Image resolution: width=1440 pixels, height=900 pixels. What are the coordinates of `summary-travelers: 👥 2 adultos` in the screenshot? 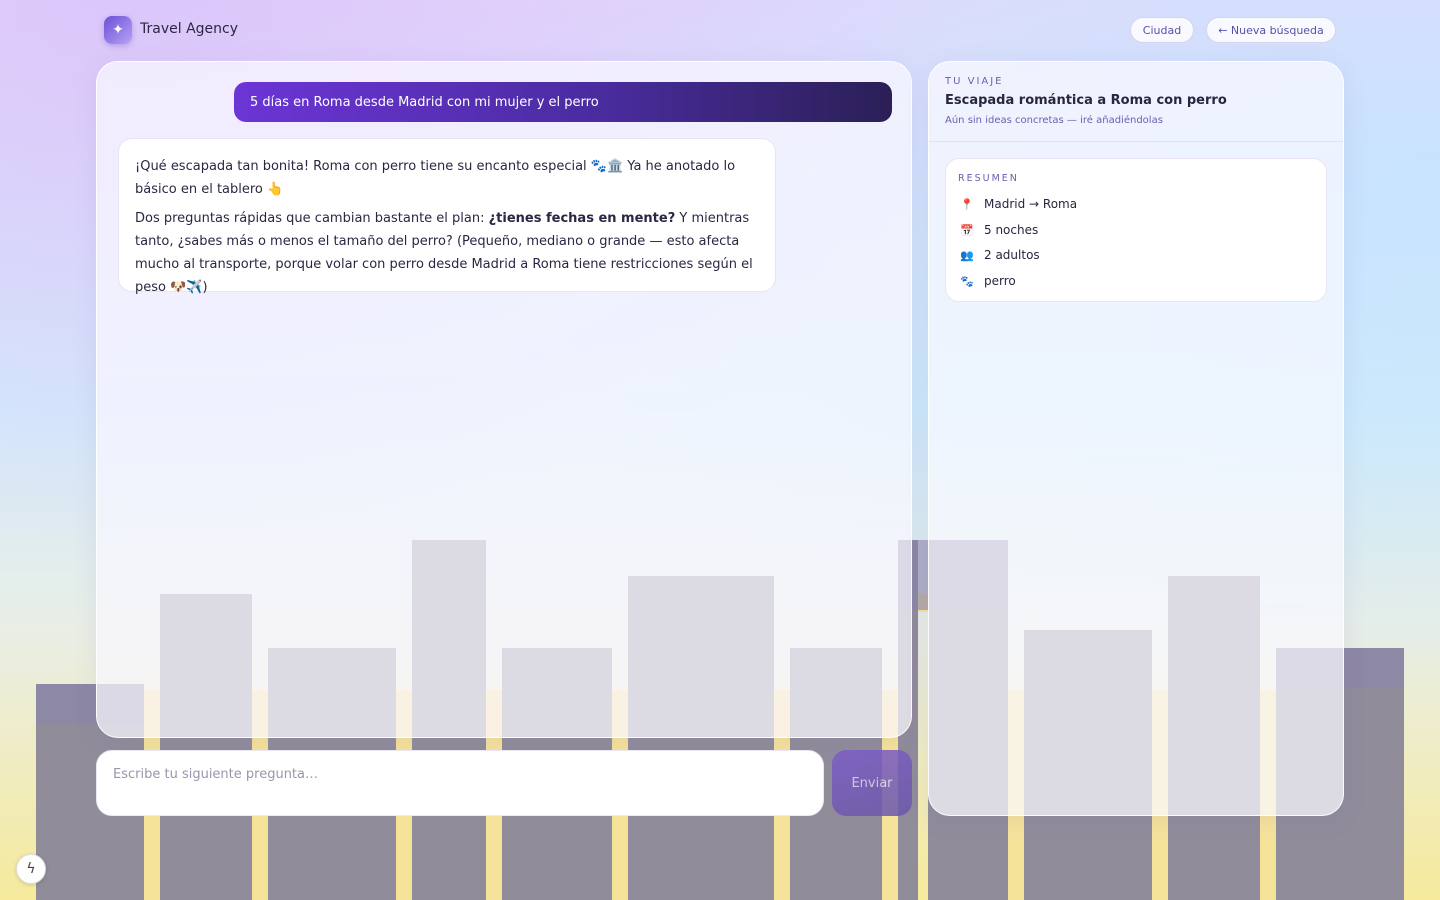 It's located at (999, 255).